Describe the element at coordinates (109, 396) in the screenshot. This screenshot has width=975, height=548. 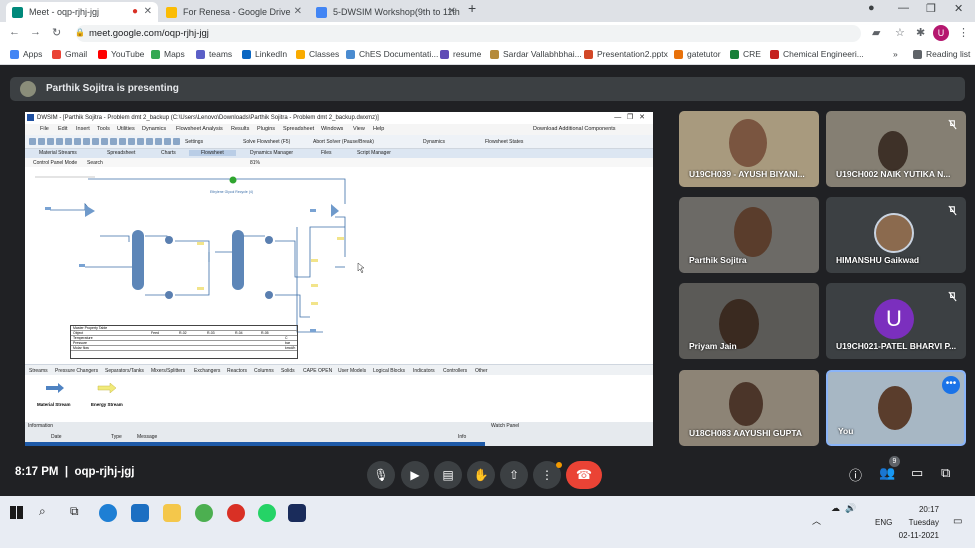
I see `energy-stream-item: Energy Stream` at that location.